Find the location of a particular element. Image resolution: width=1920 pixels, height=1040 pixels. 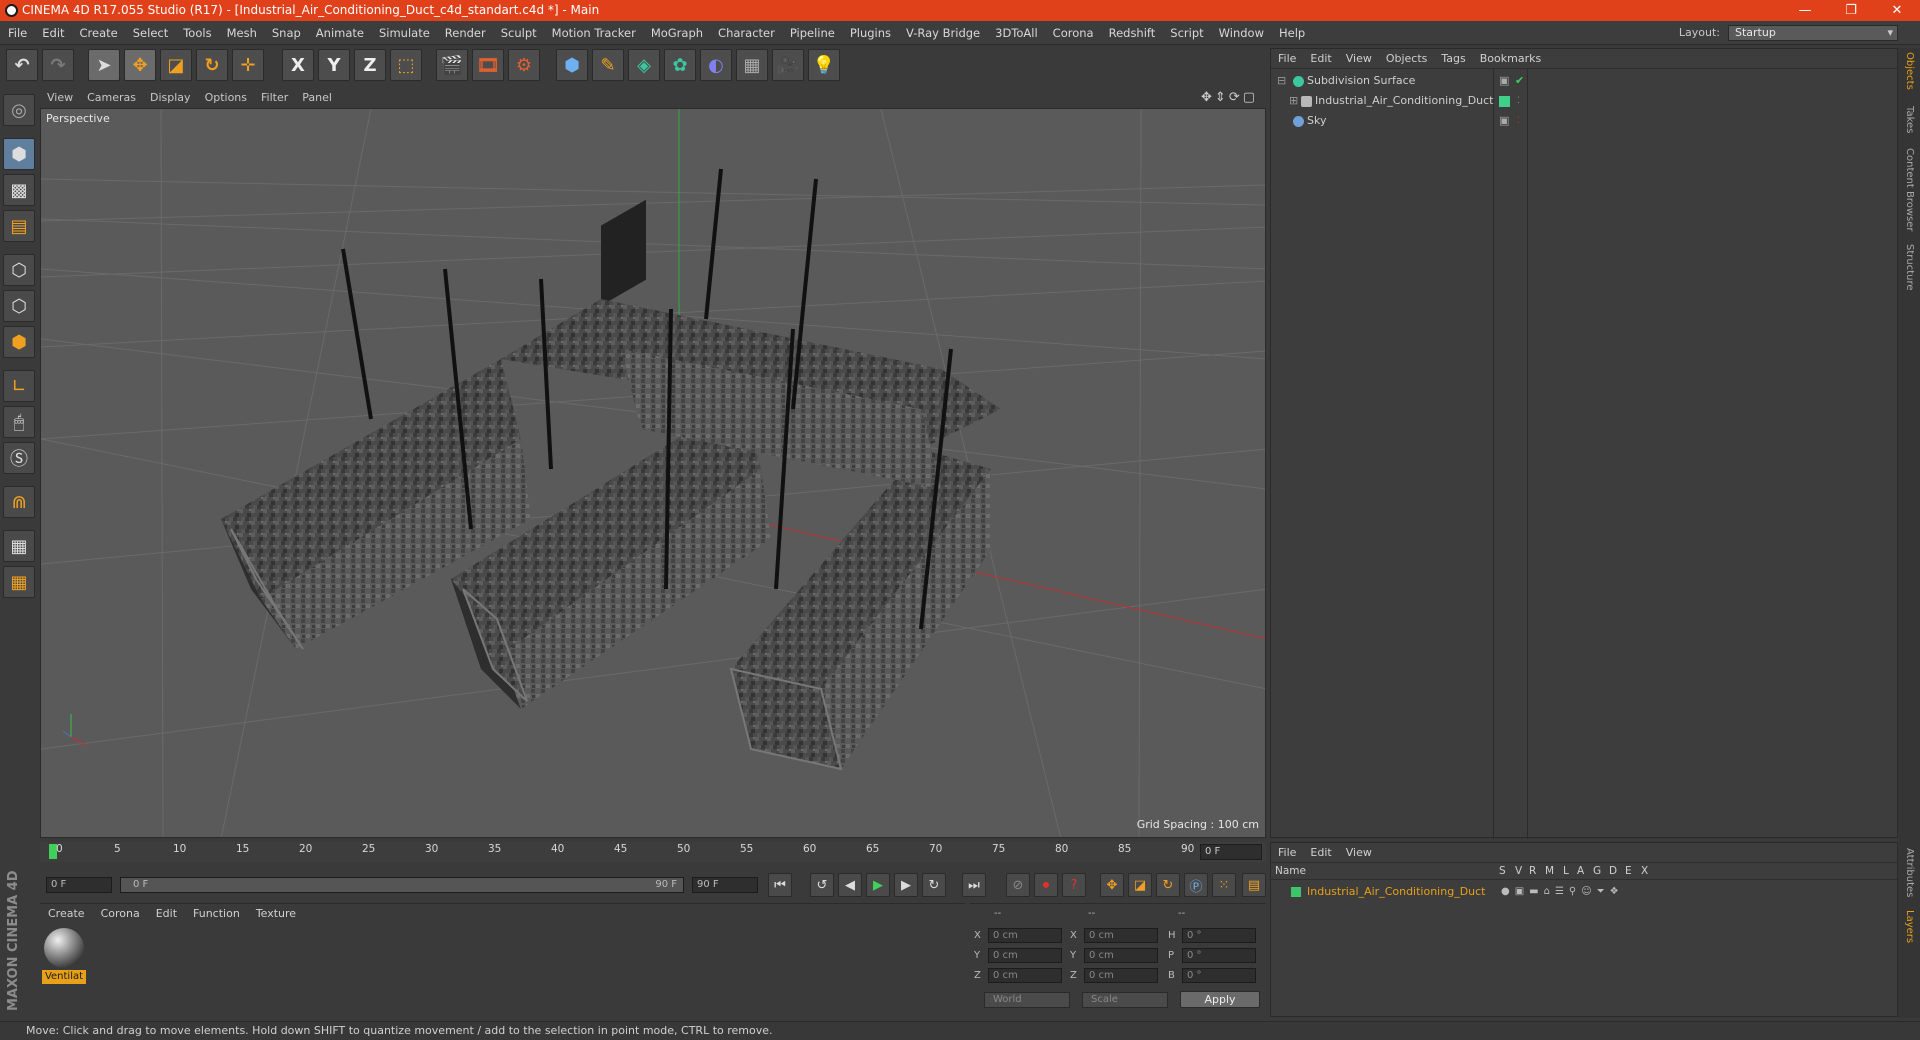

material-menu-create: Create is located at coordinates (66, 914).